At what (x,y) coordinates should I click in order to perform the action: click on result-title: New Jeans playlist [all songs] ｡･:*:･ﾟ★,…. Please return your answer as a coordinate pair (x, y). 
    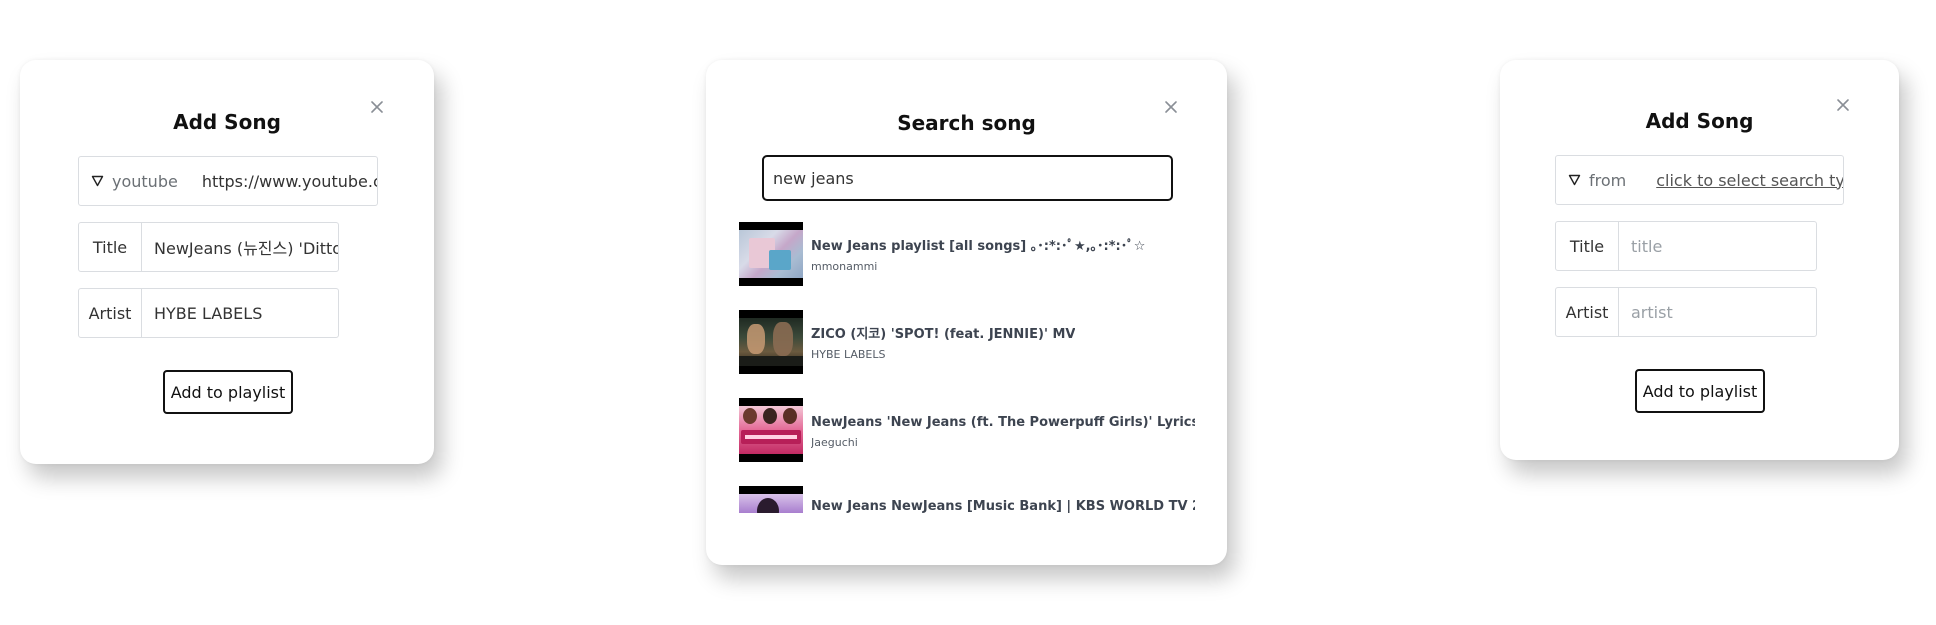
    Looking at the image, I should click on (978, 246).